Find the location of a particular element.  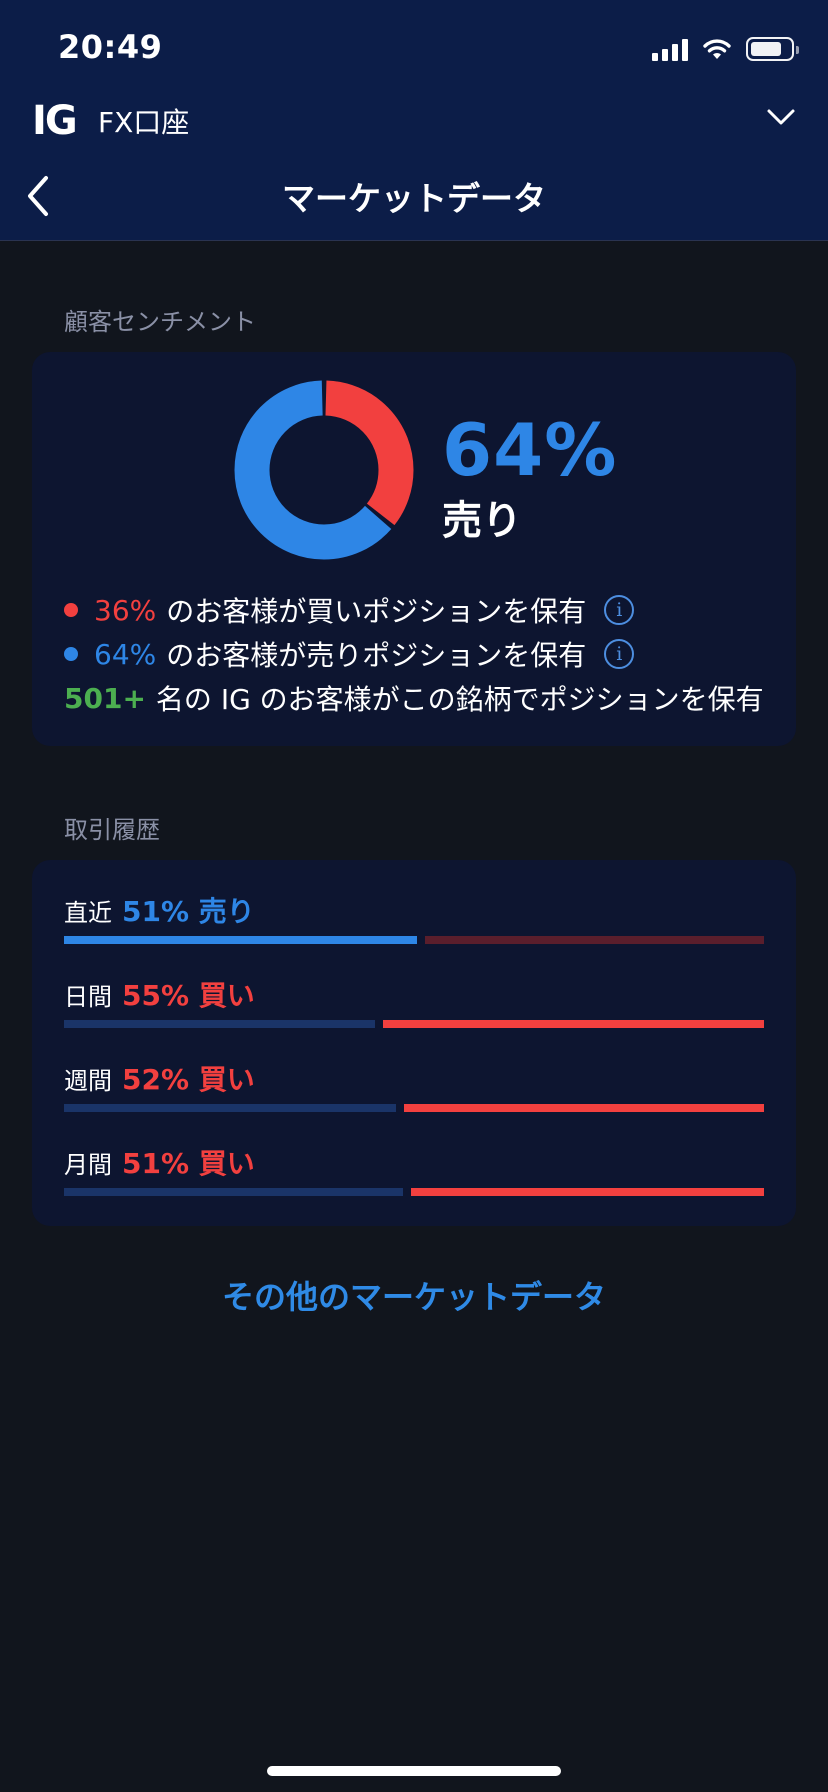

sell-dot-icon is located at coordinates (71, 654).